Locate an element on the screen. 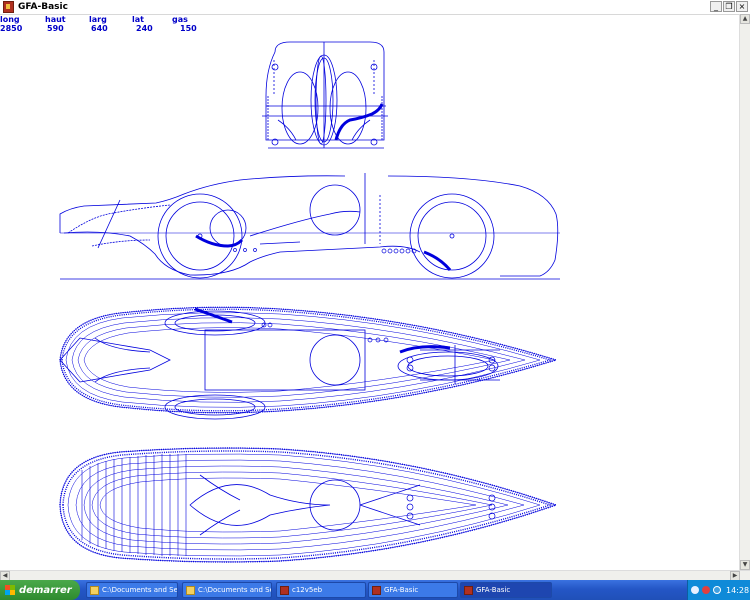 This screenshot has height=600, width=750. start-button: demarrer is located at coordinates (40, 590).